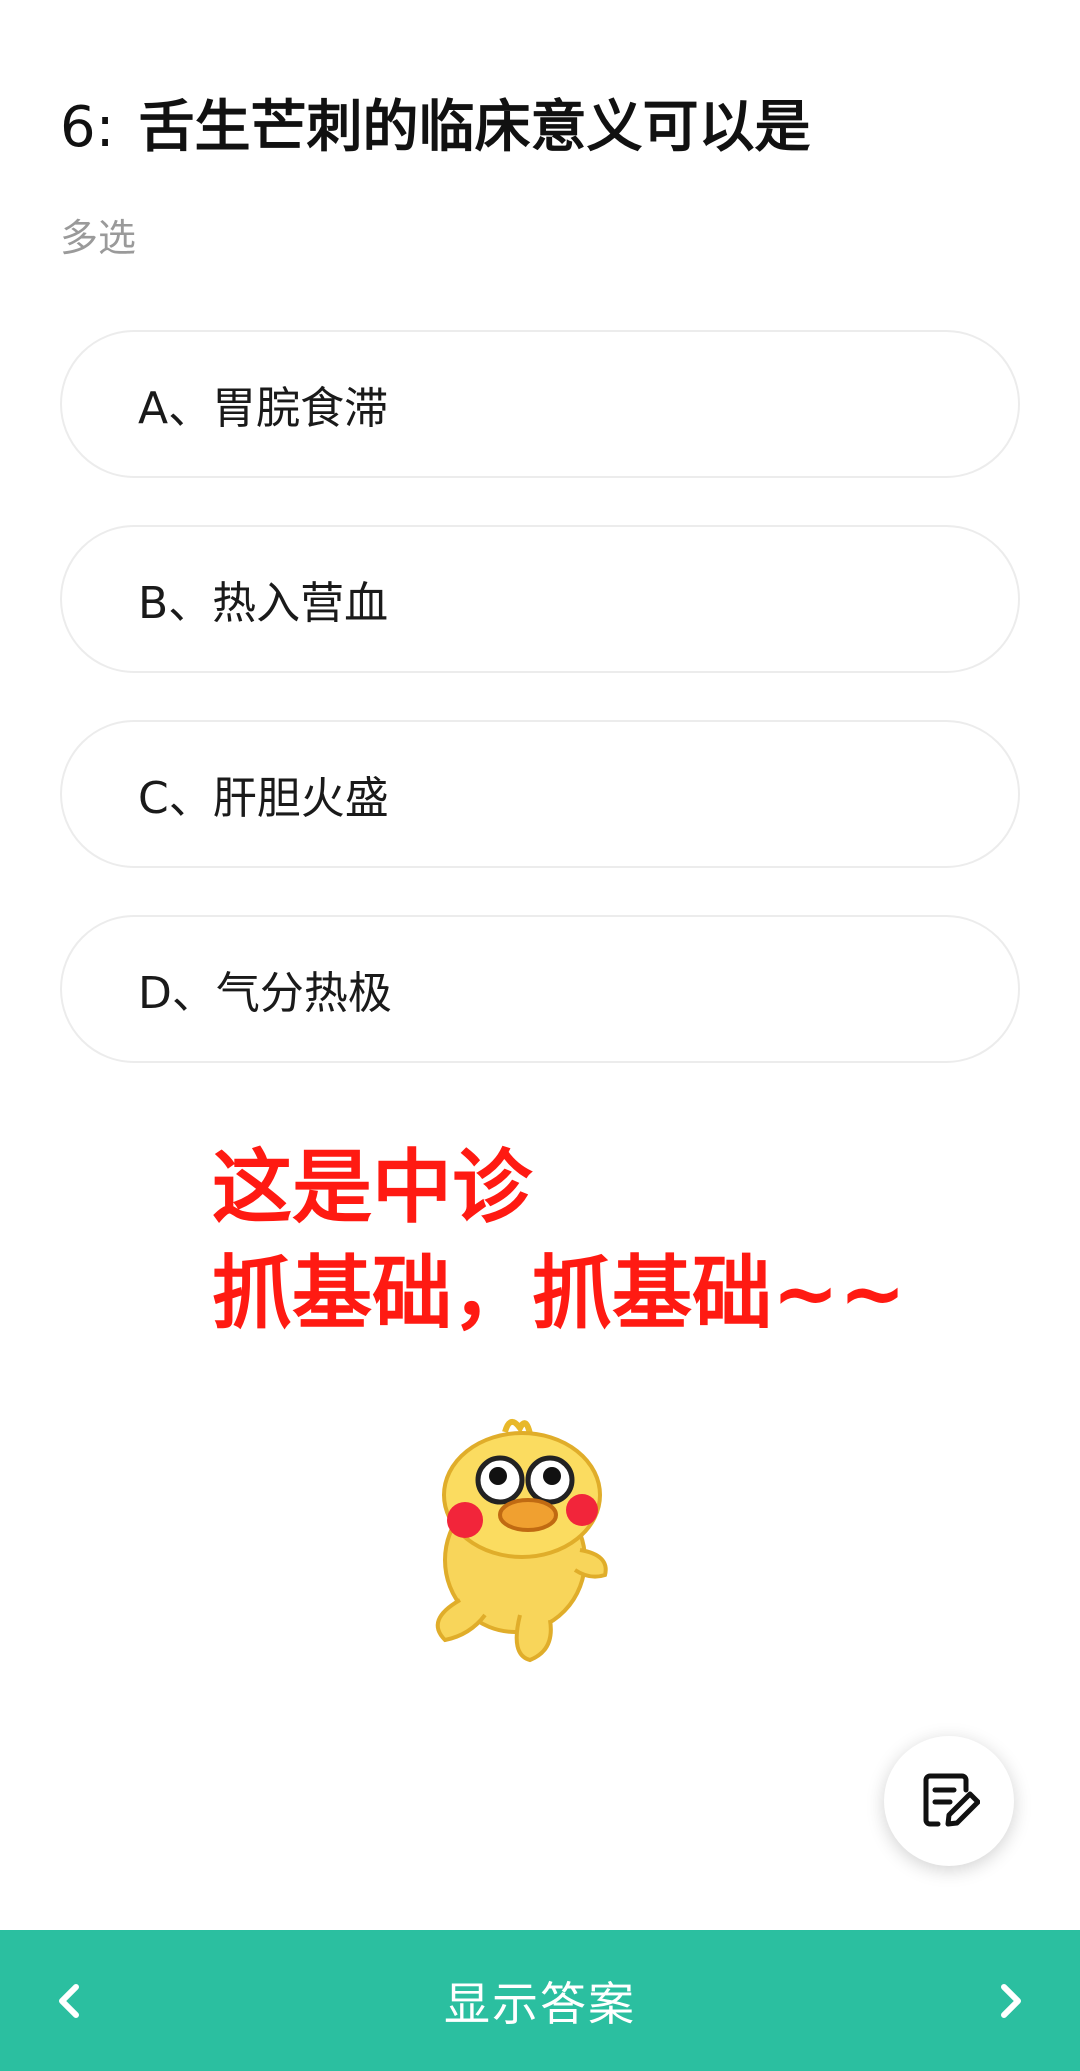  I want to click on prev-question-button, so click(70, 2000).